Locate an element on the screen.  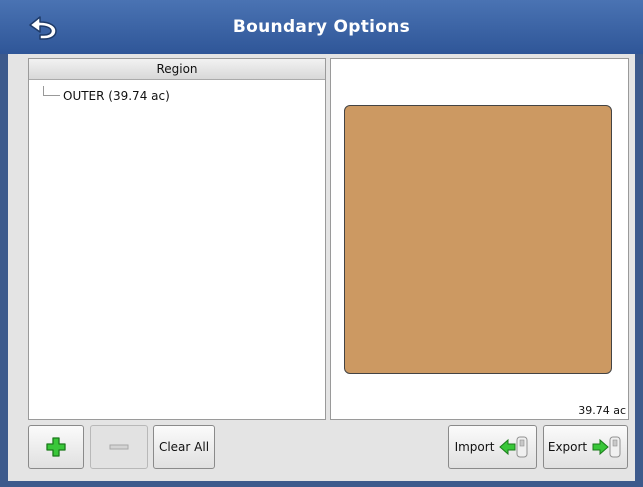
remove-region-button is located at coordinates (119, 447).